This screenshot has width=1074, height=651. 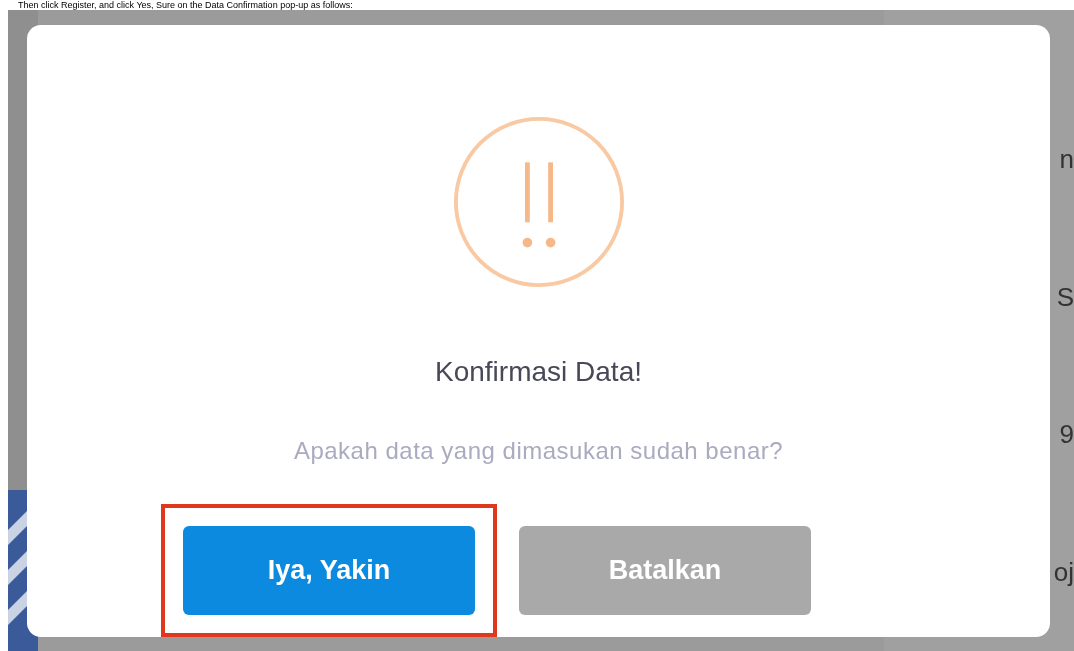 What do you see at coordinates (1066, 158) in the screenshot?
I see `field-text: n` at bounding box center [1066, 158].